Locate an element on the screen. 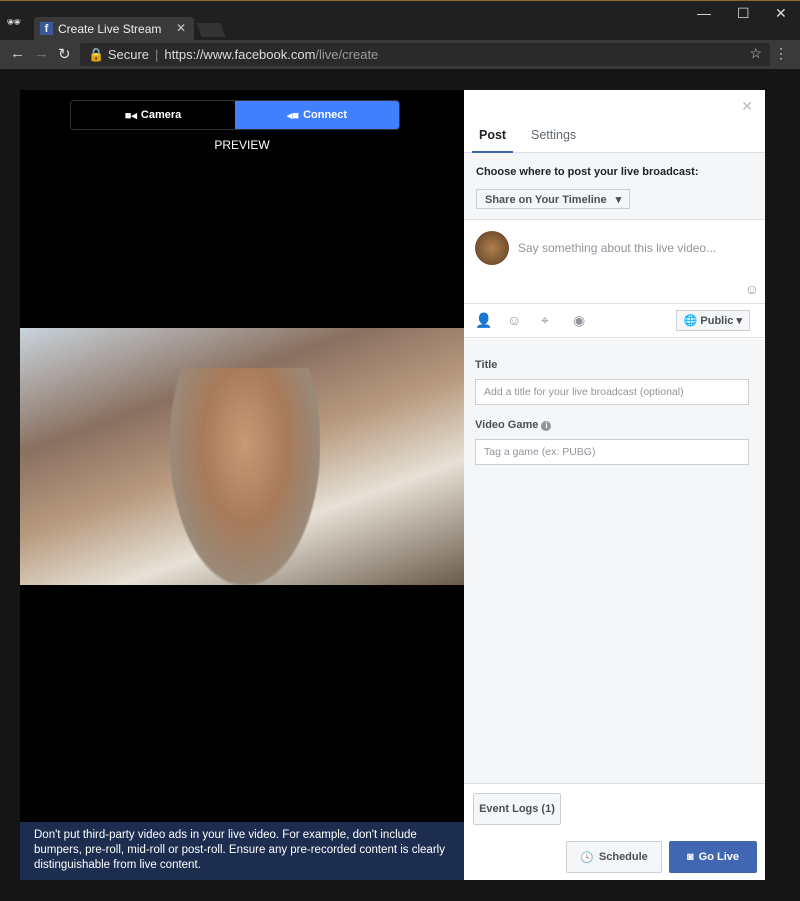 This screenshot has height=901, width=800. camera-button: ■◂ Camera is located at coordinates (153, 115).